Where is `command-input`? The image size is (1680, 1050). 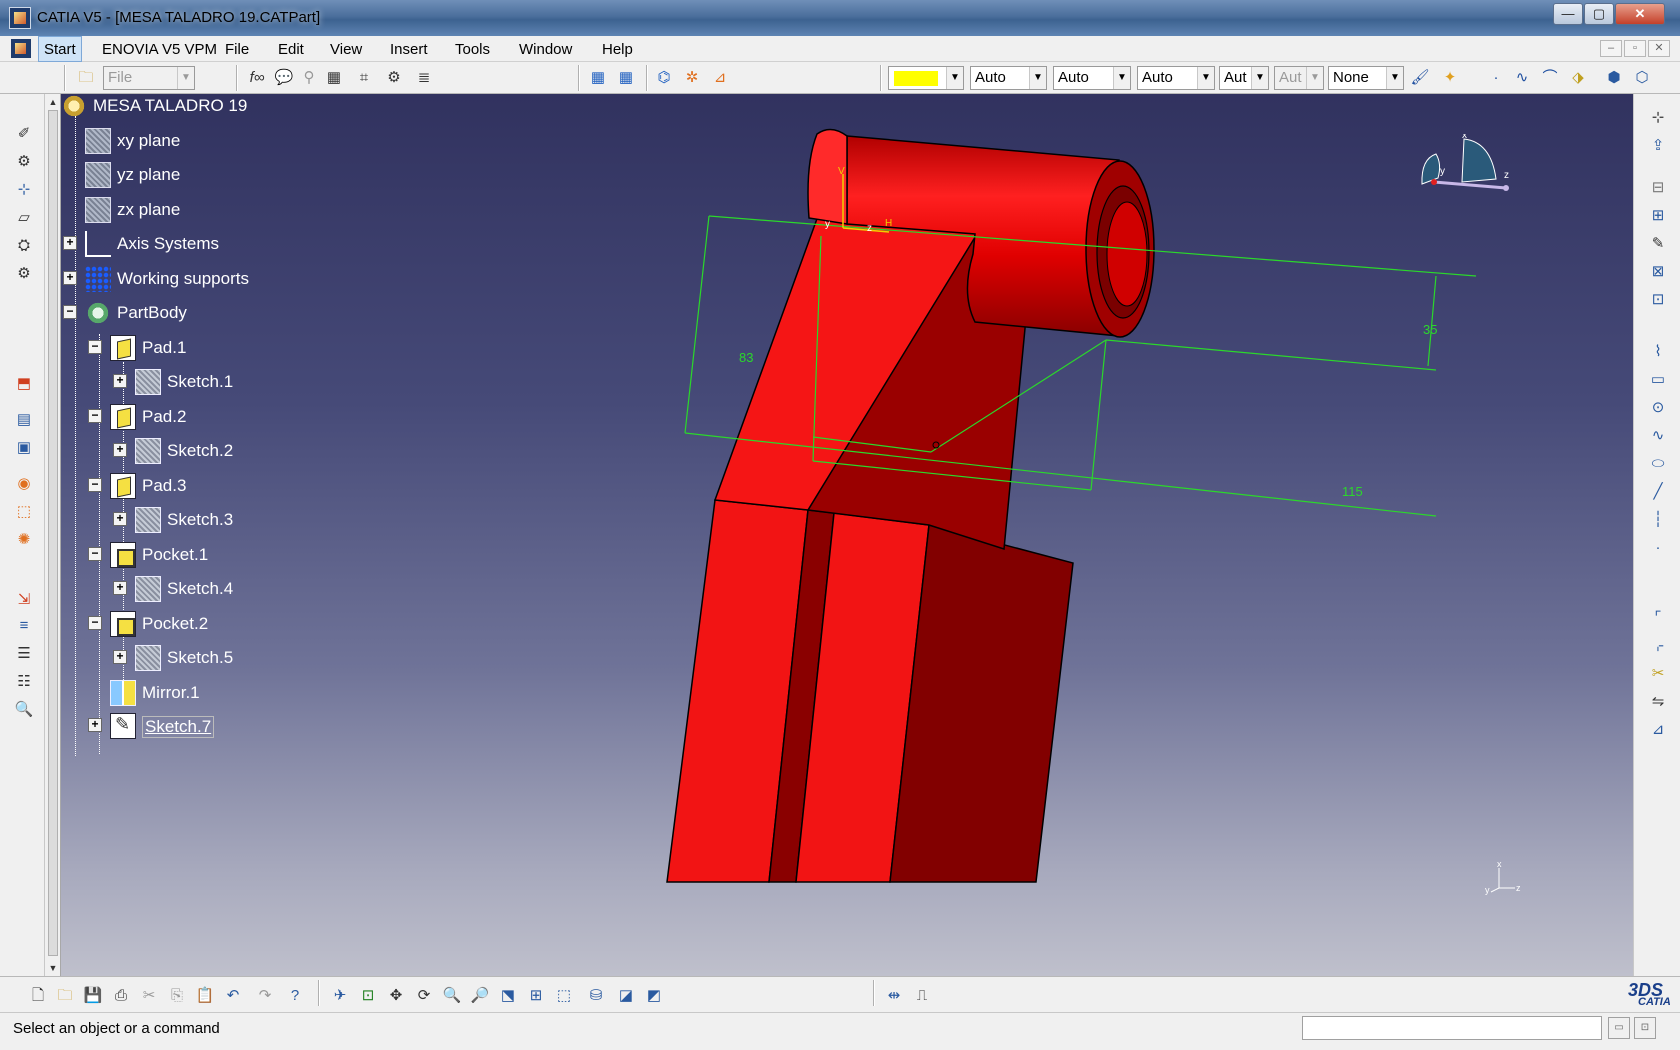
command-input is located at coordinates (1452, 1028).